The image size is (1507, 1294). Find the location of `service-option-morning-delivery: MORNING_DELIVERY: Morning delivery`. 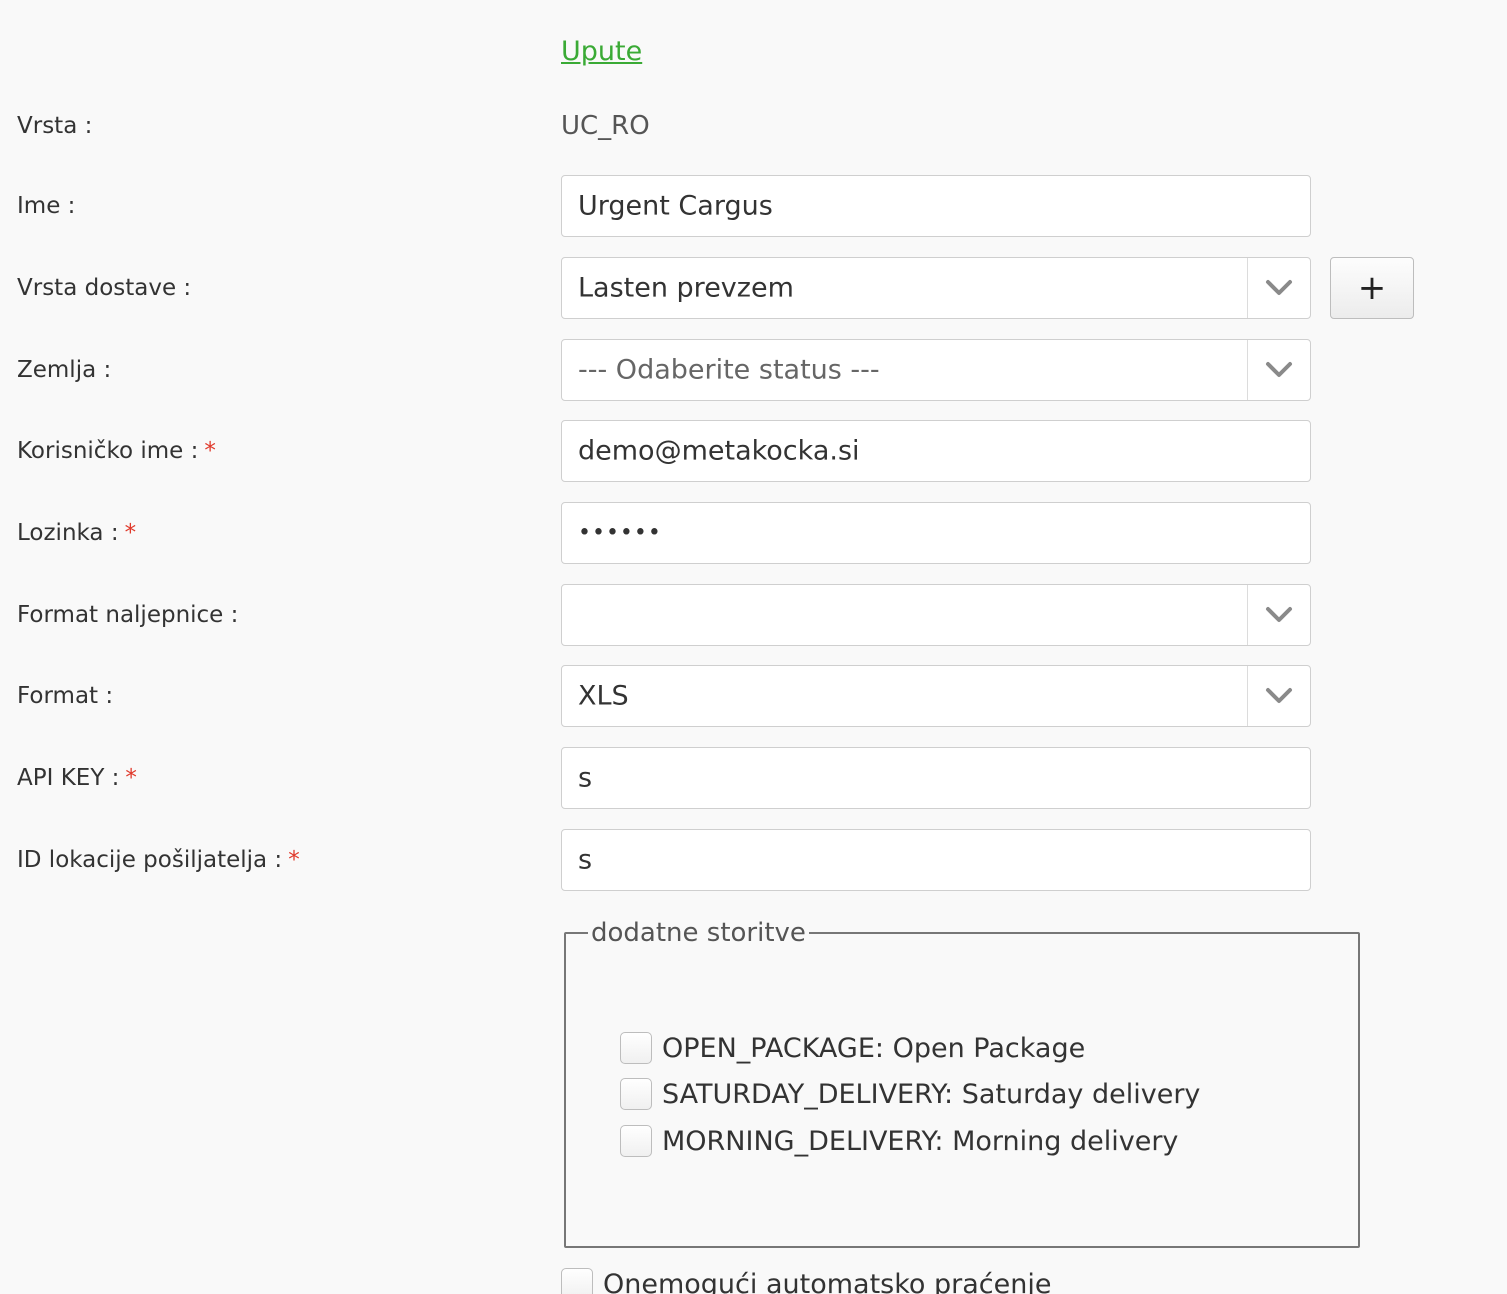

service-option-morning-delivery: MORNING_DELIVERY: Morning delivery is located at coordinates (899, 1141).